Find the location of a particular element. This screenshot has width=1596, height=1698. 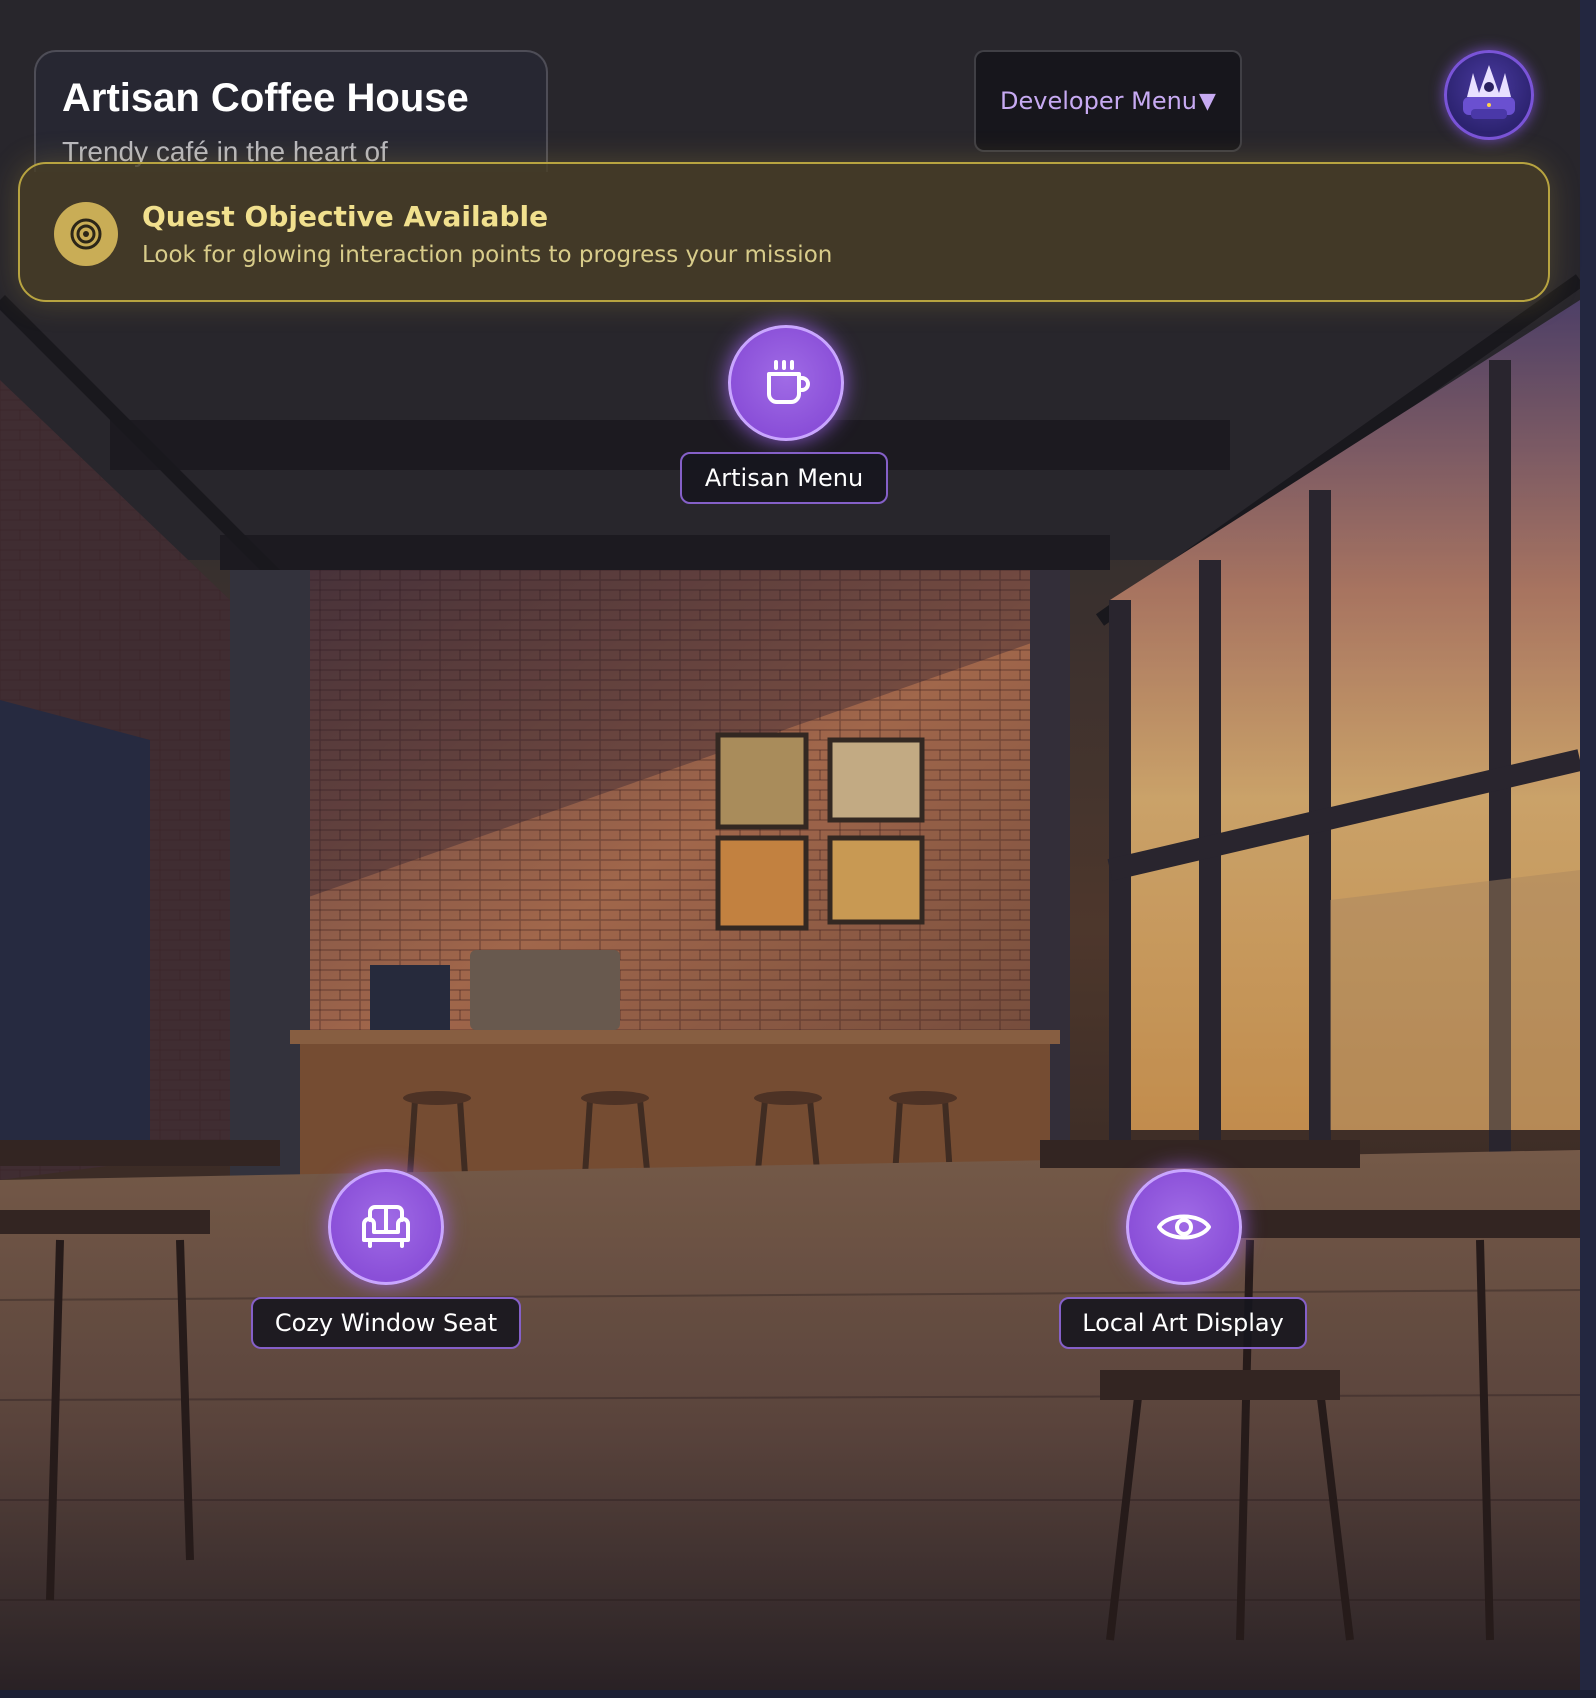

bottom-edge-strip is located at coordinates (798, 1694).